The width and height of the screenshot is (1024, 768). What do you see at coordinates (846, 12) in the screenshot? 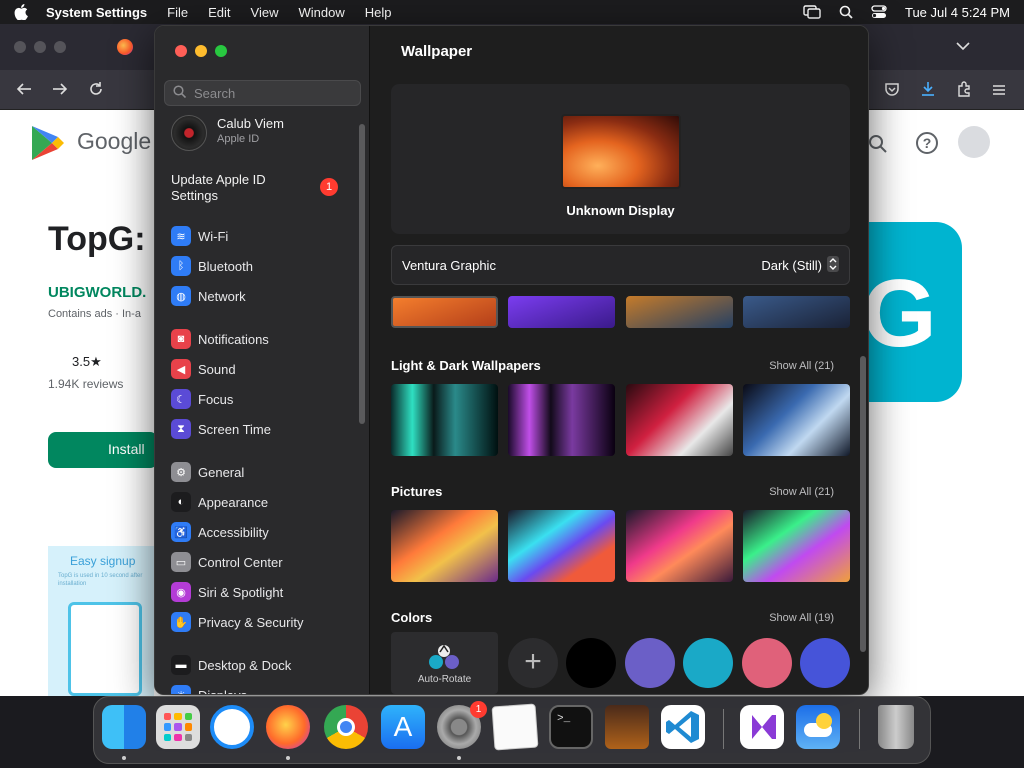
I see `spotlight-search-icon` at bounding box center [846, 12].